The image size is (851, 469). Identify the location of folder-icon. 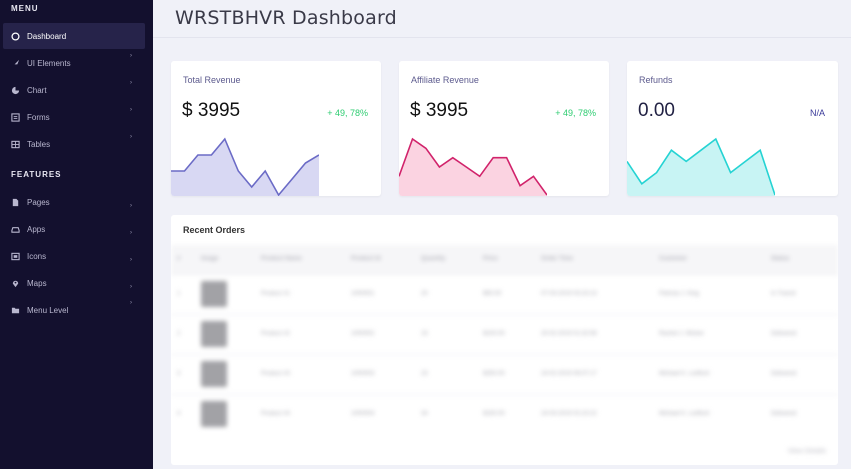
(15, 310).